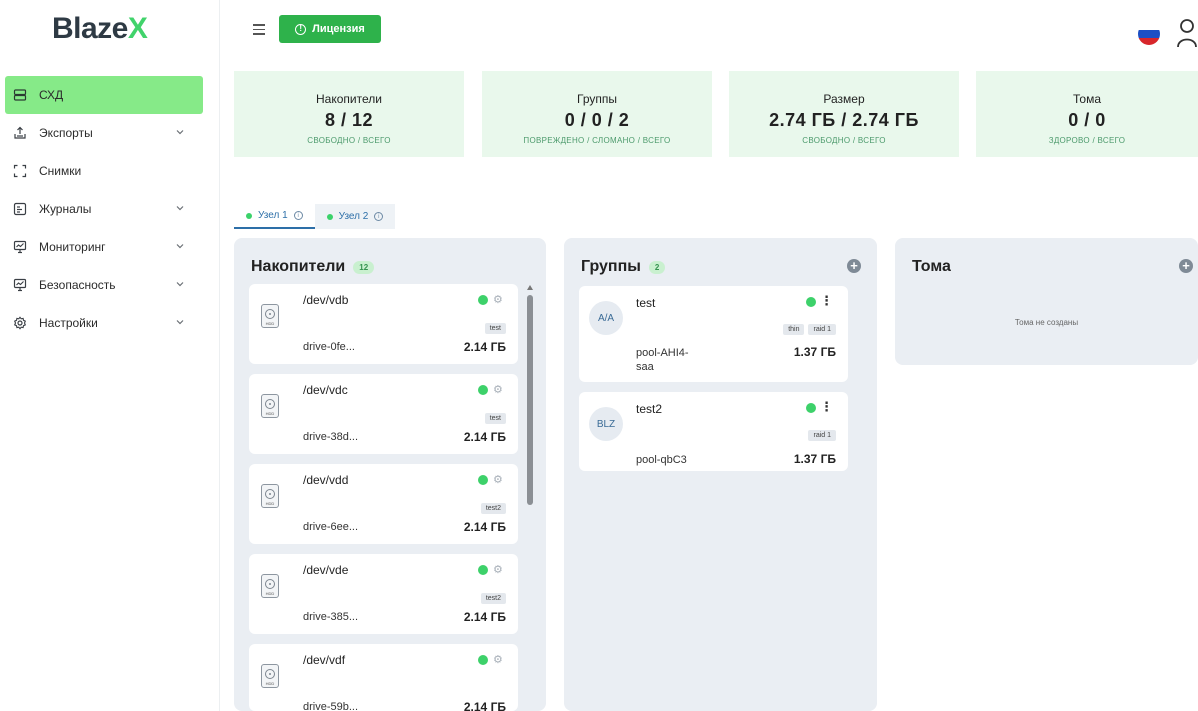  I want to click on brand-logo: BlazeX, so click(100, 29).